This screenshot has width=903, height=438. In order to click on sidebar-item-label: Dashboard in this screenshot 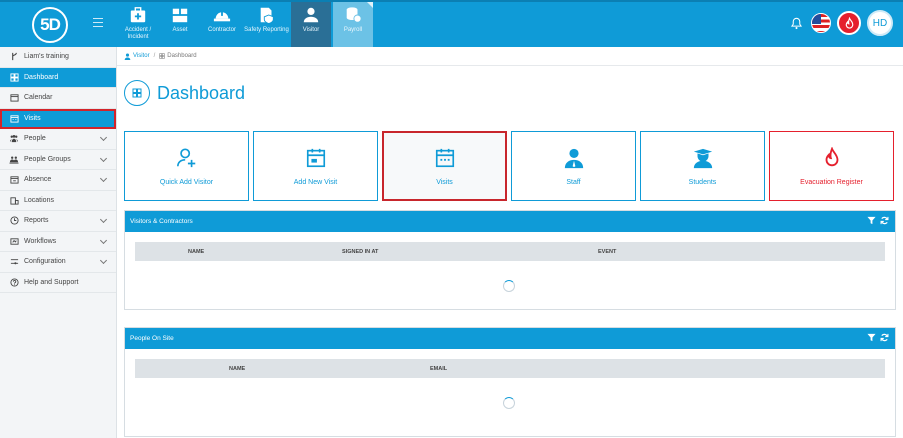, I will do `click(41, 77)`.